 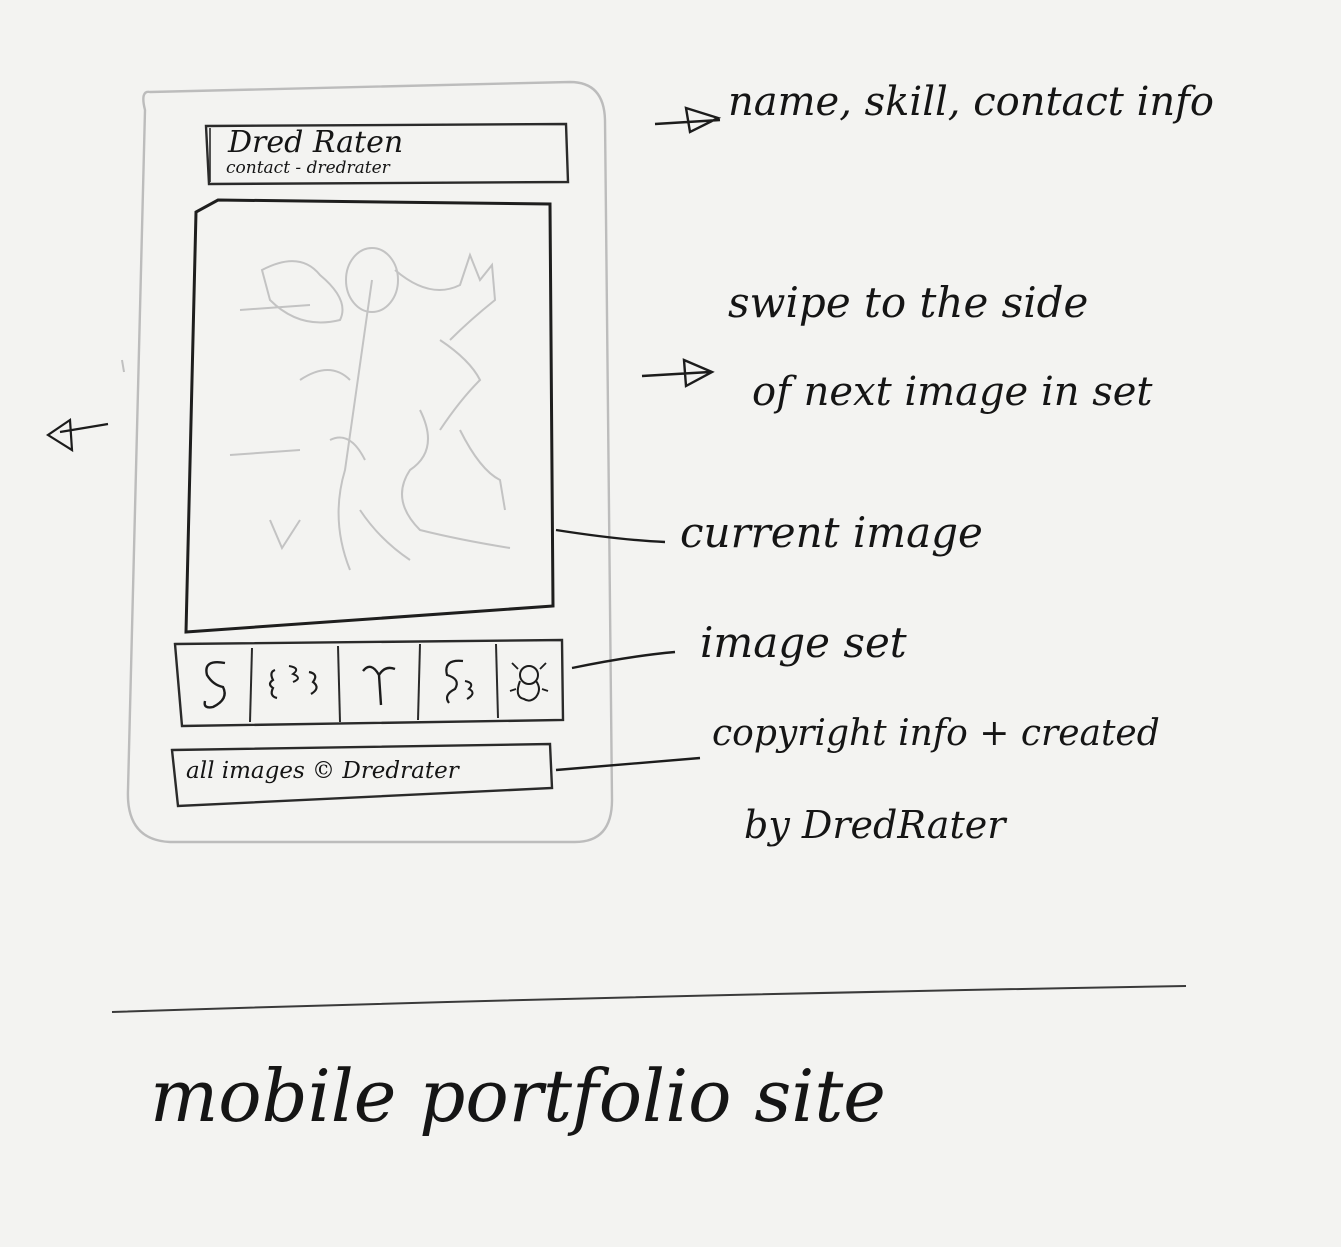 I want to click on squiggle-icon, so click(x=214, y=685).